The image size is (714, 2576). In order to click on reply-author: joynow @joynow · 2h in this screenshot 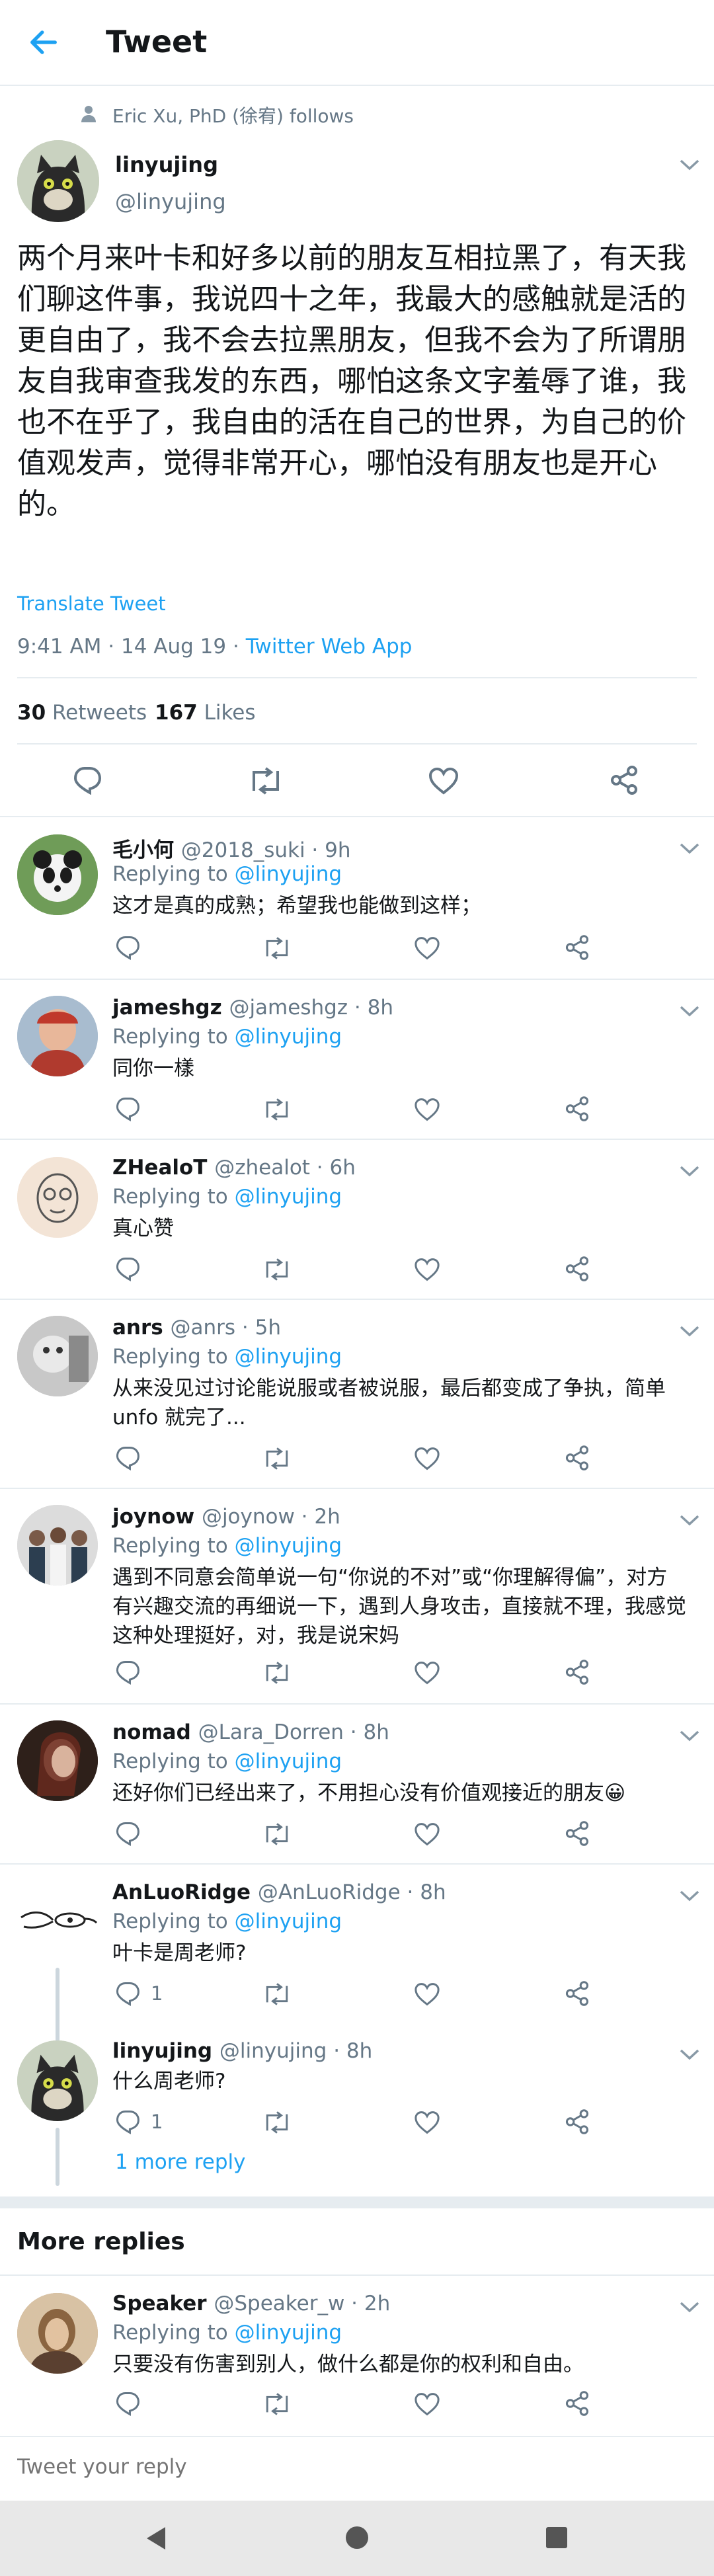, I will do `click(226, 1517)`.